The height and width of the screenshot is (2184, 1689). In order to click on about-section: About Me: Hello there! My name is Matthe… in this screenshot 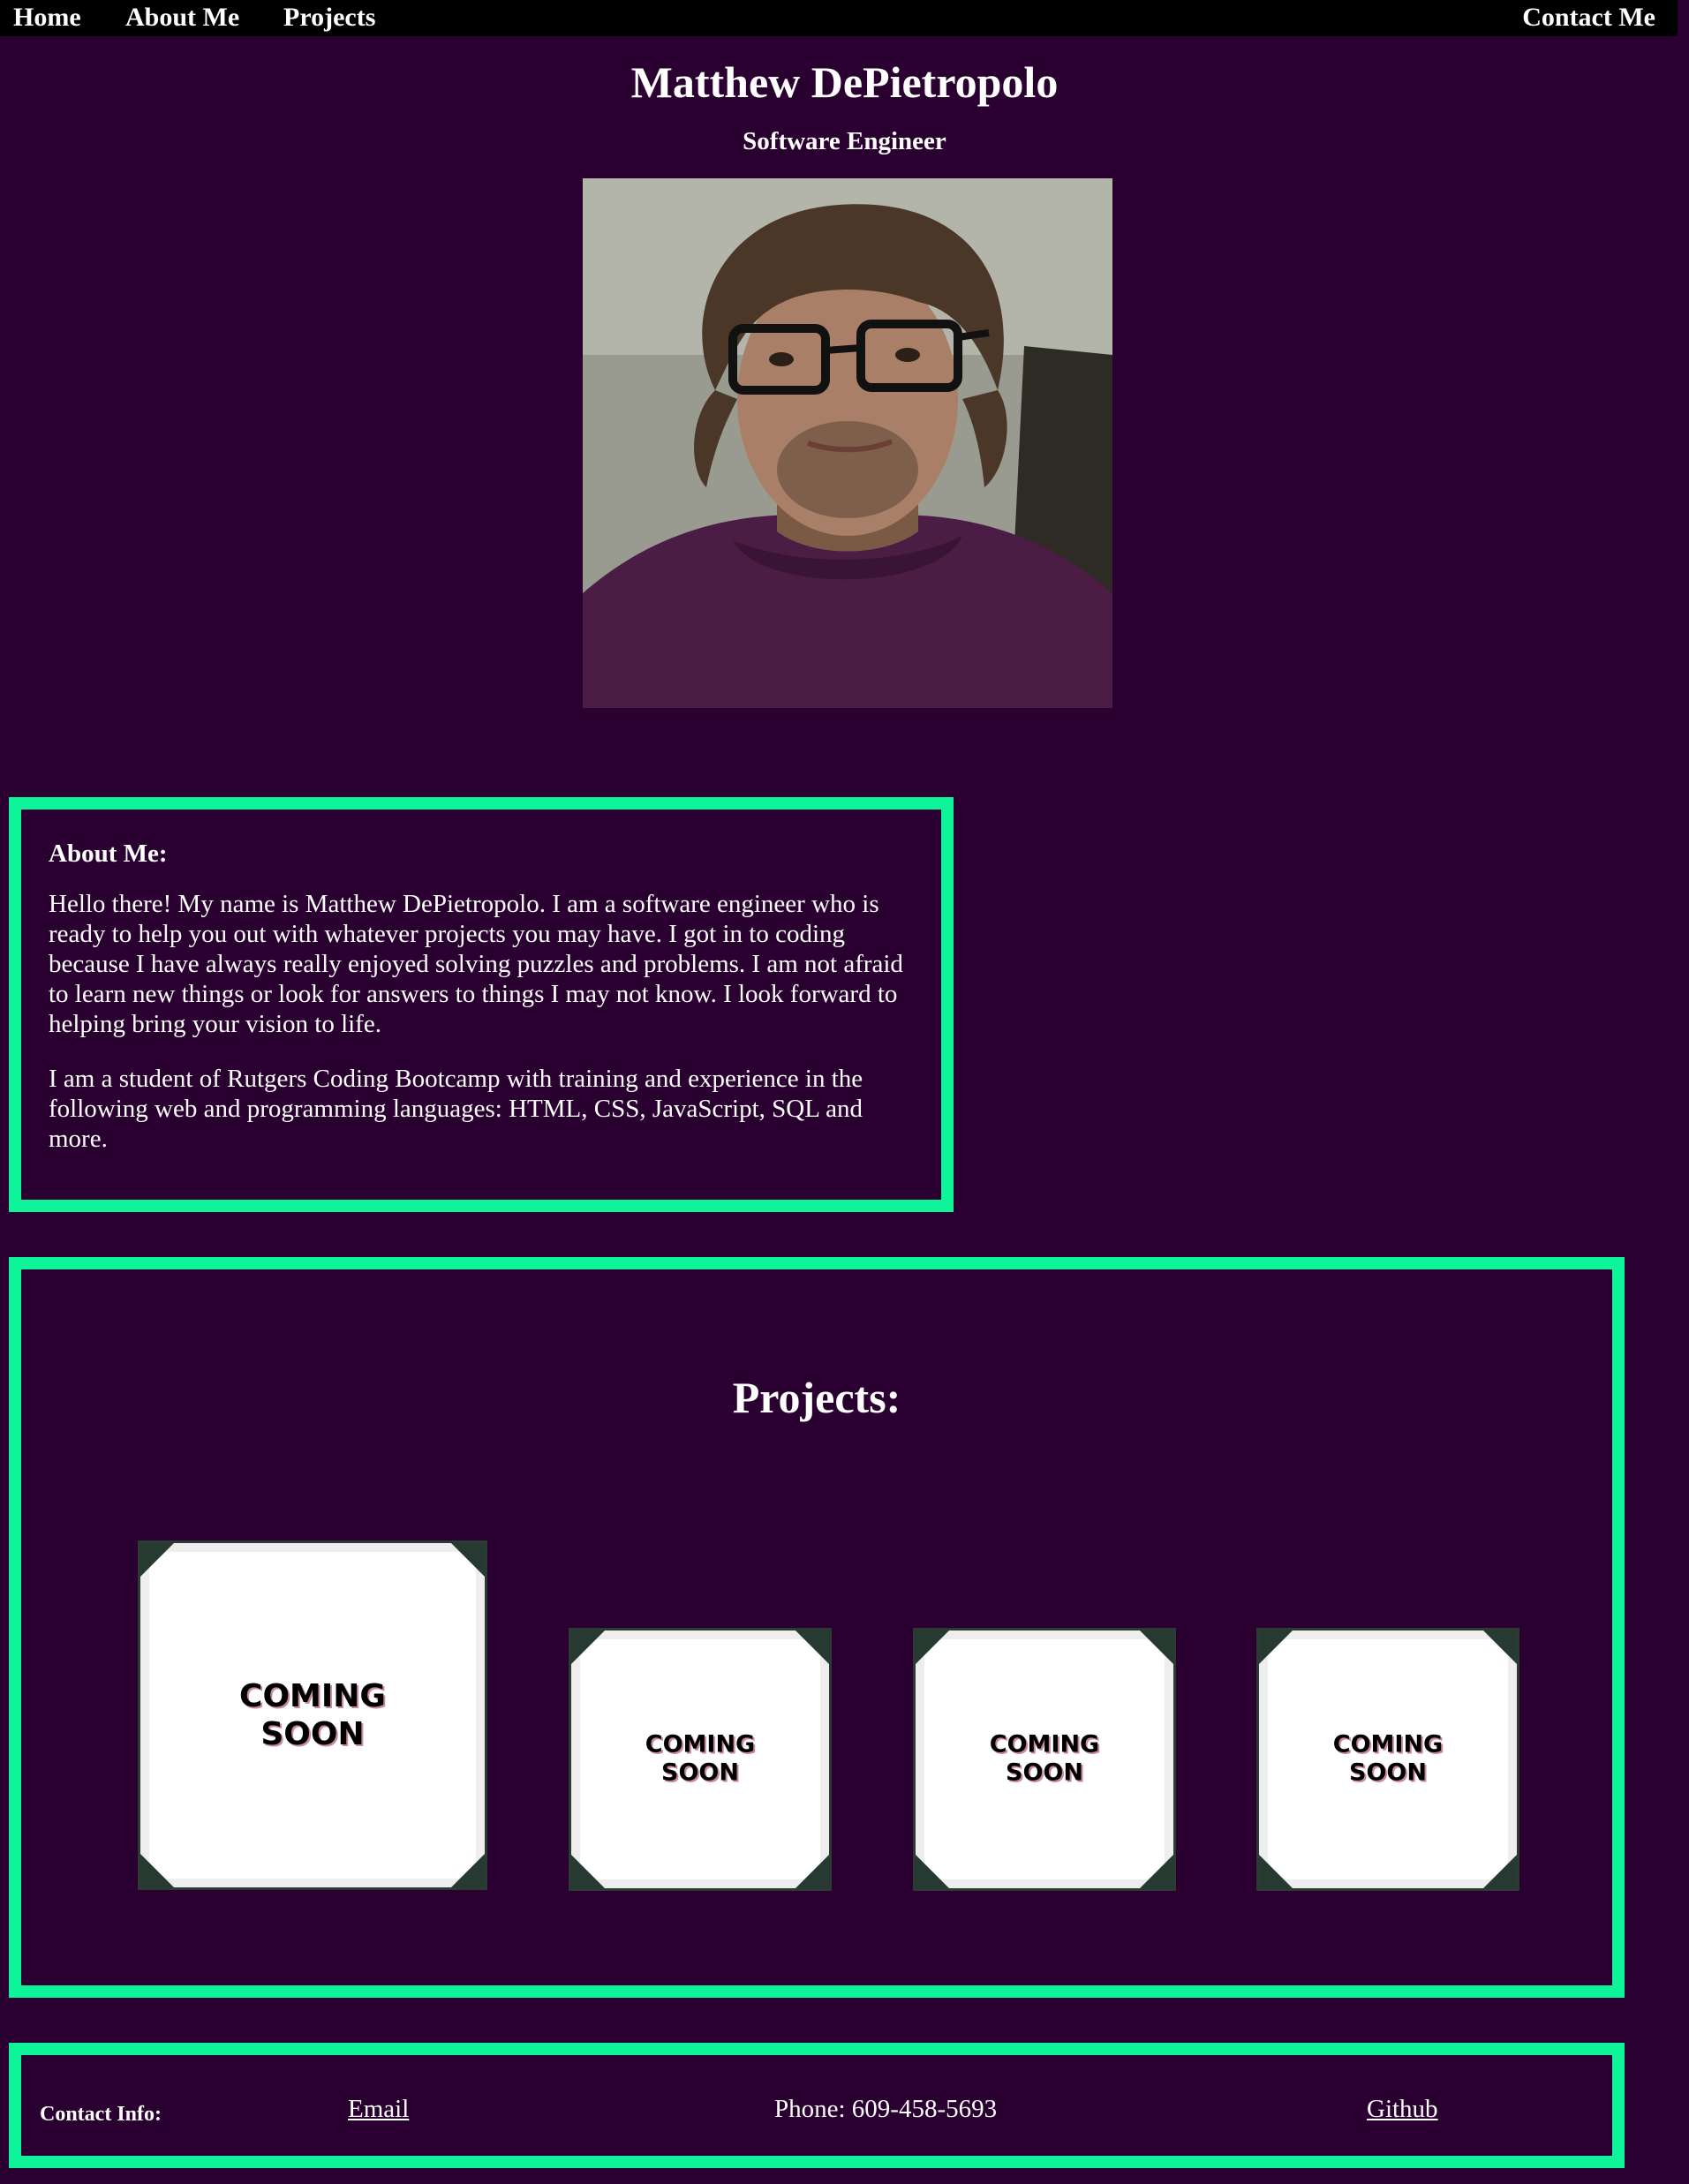, I will do `click(481, 1004)`.